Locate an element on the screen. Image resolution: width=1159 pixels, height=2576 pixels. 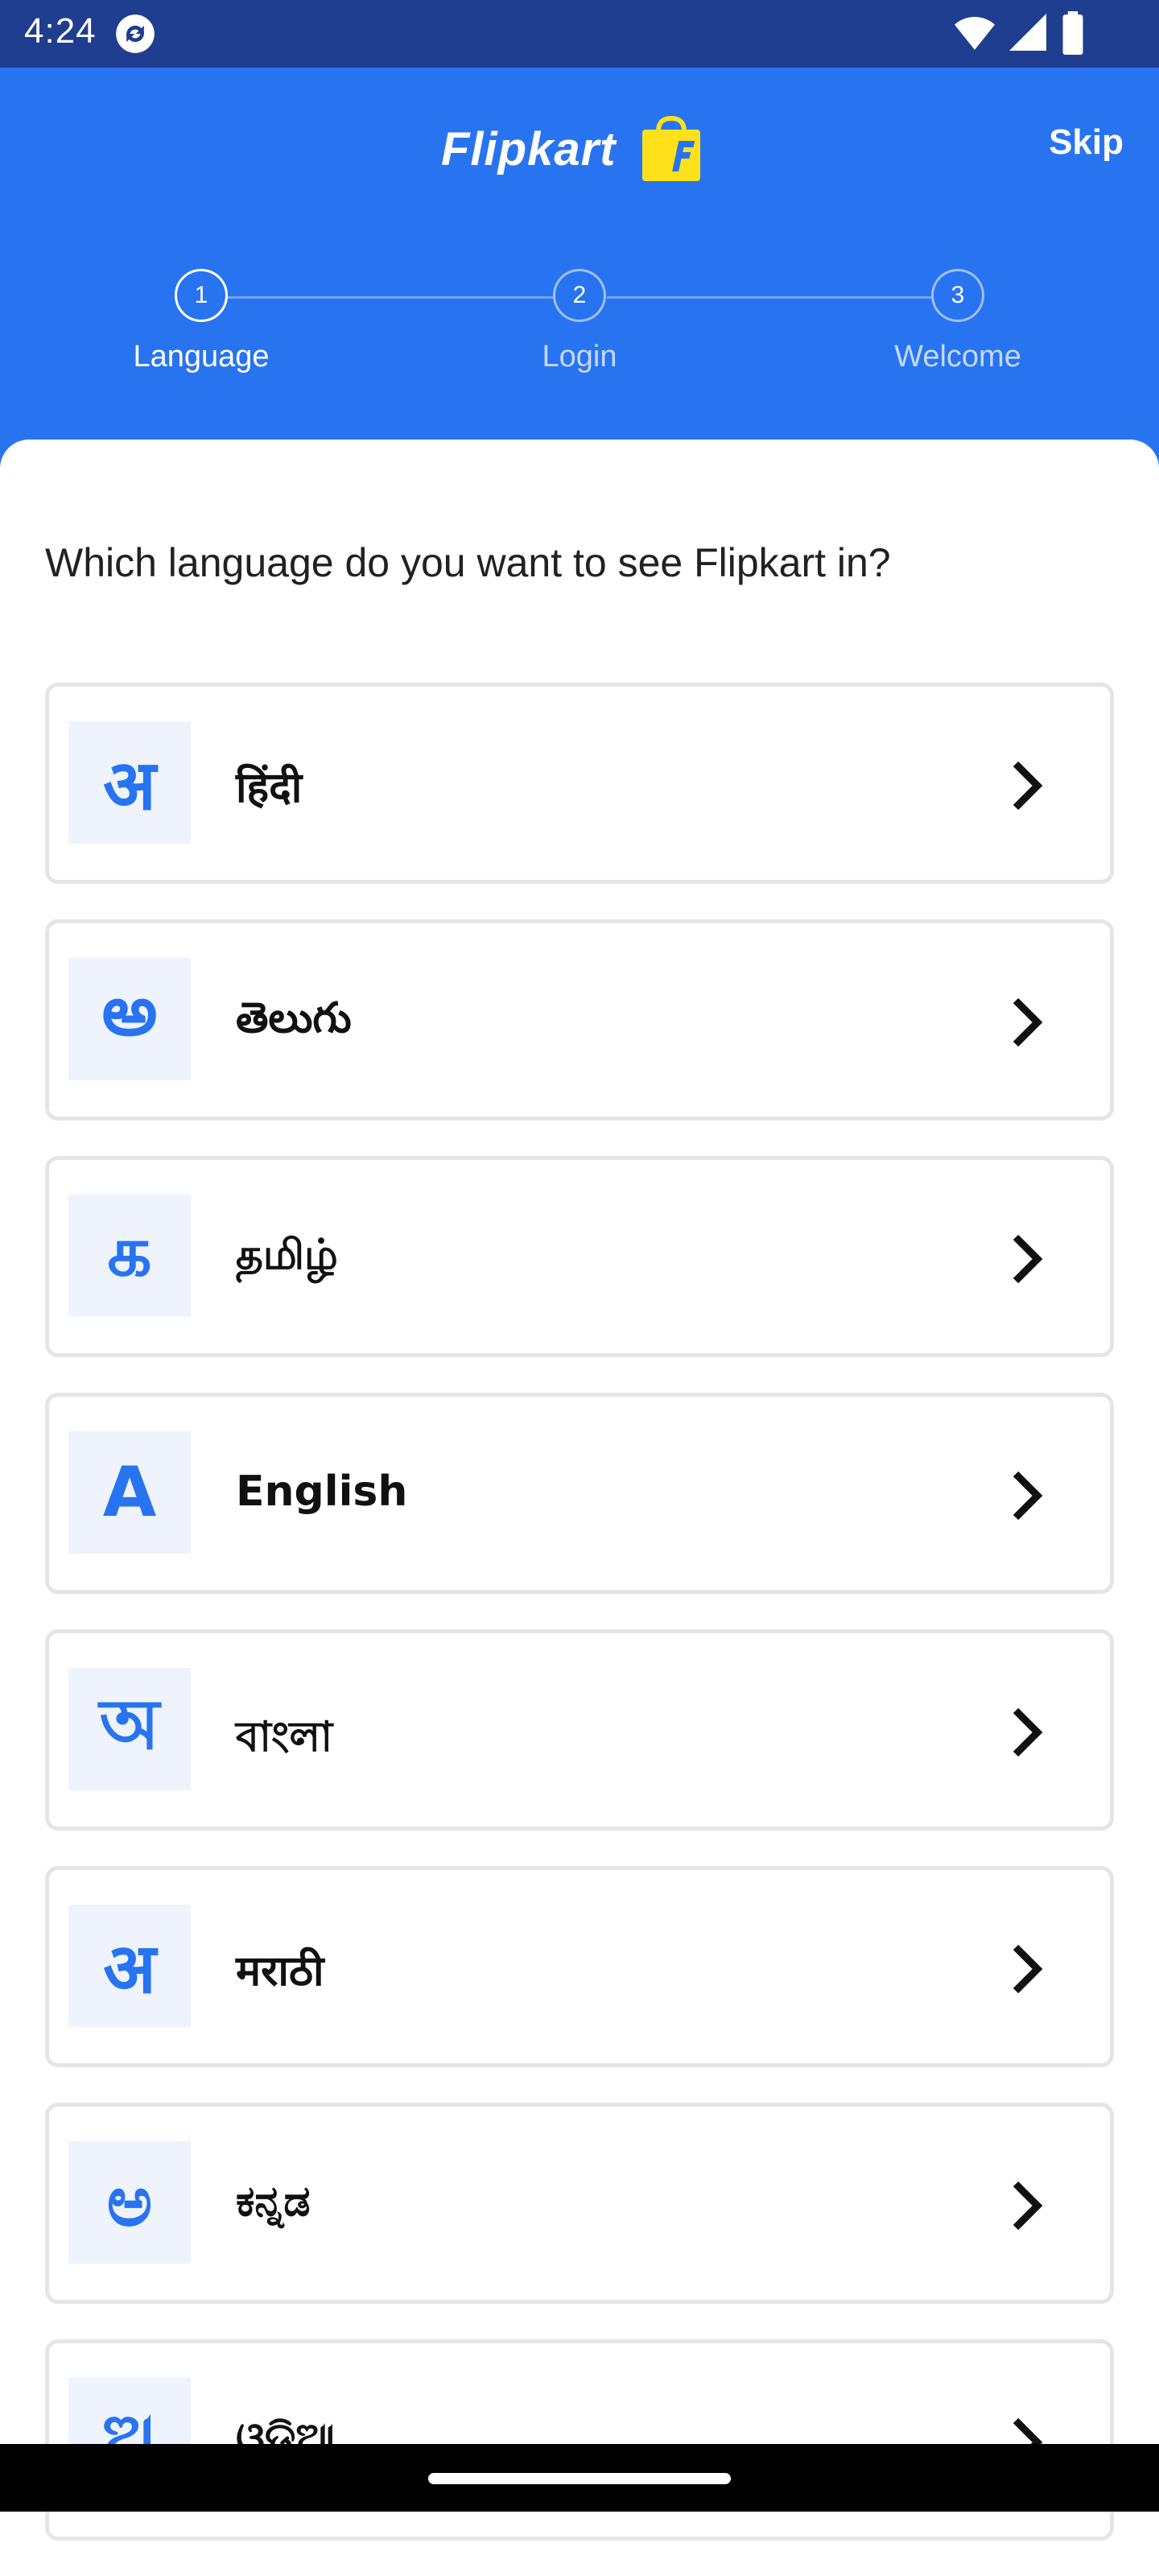
language-option-marathi: अ मराठी is located at coordinates (579, 1966).